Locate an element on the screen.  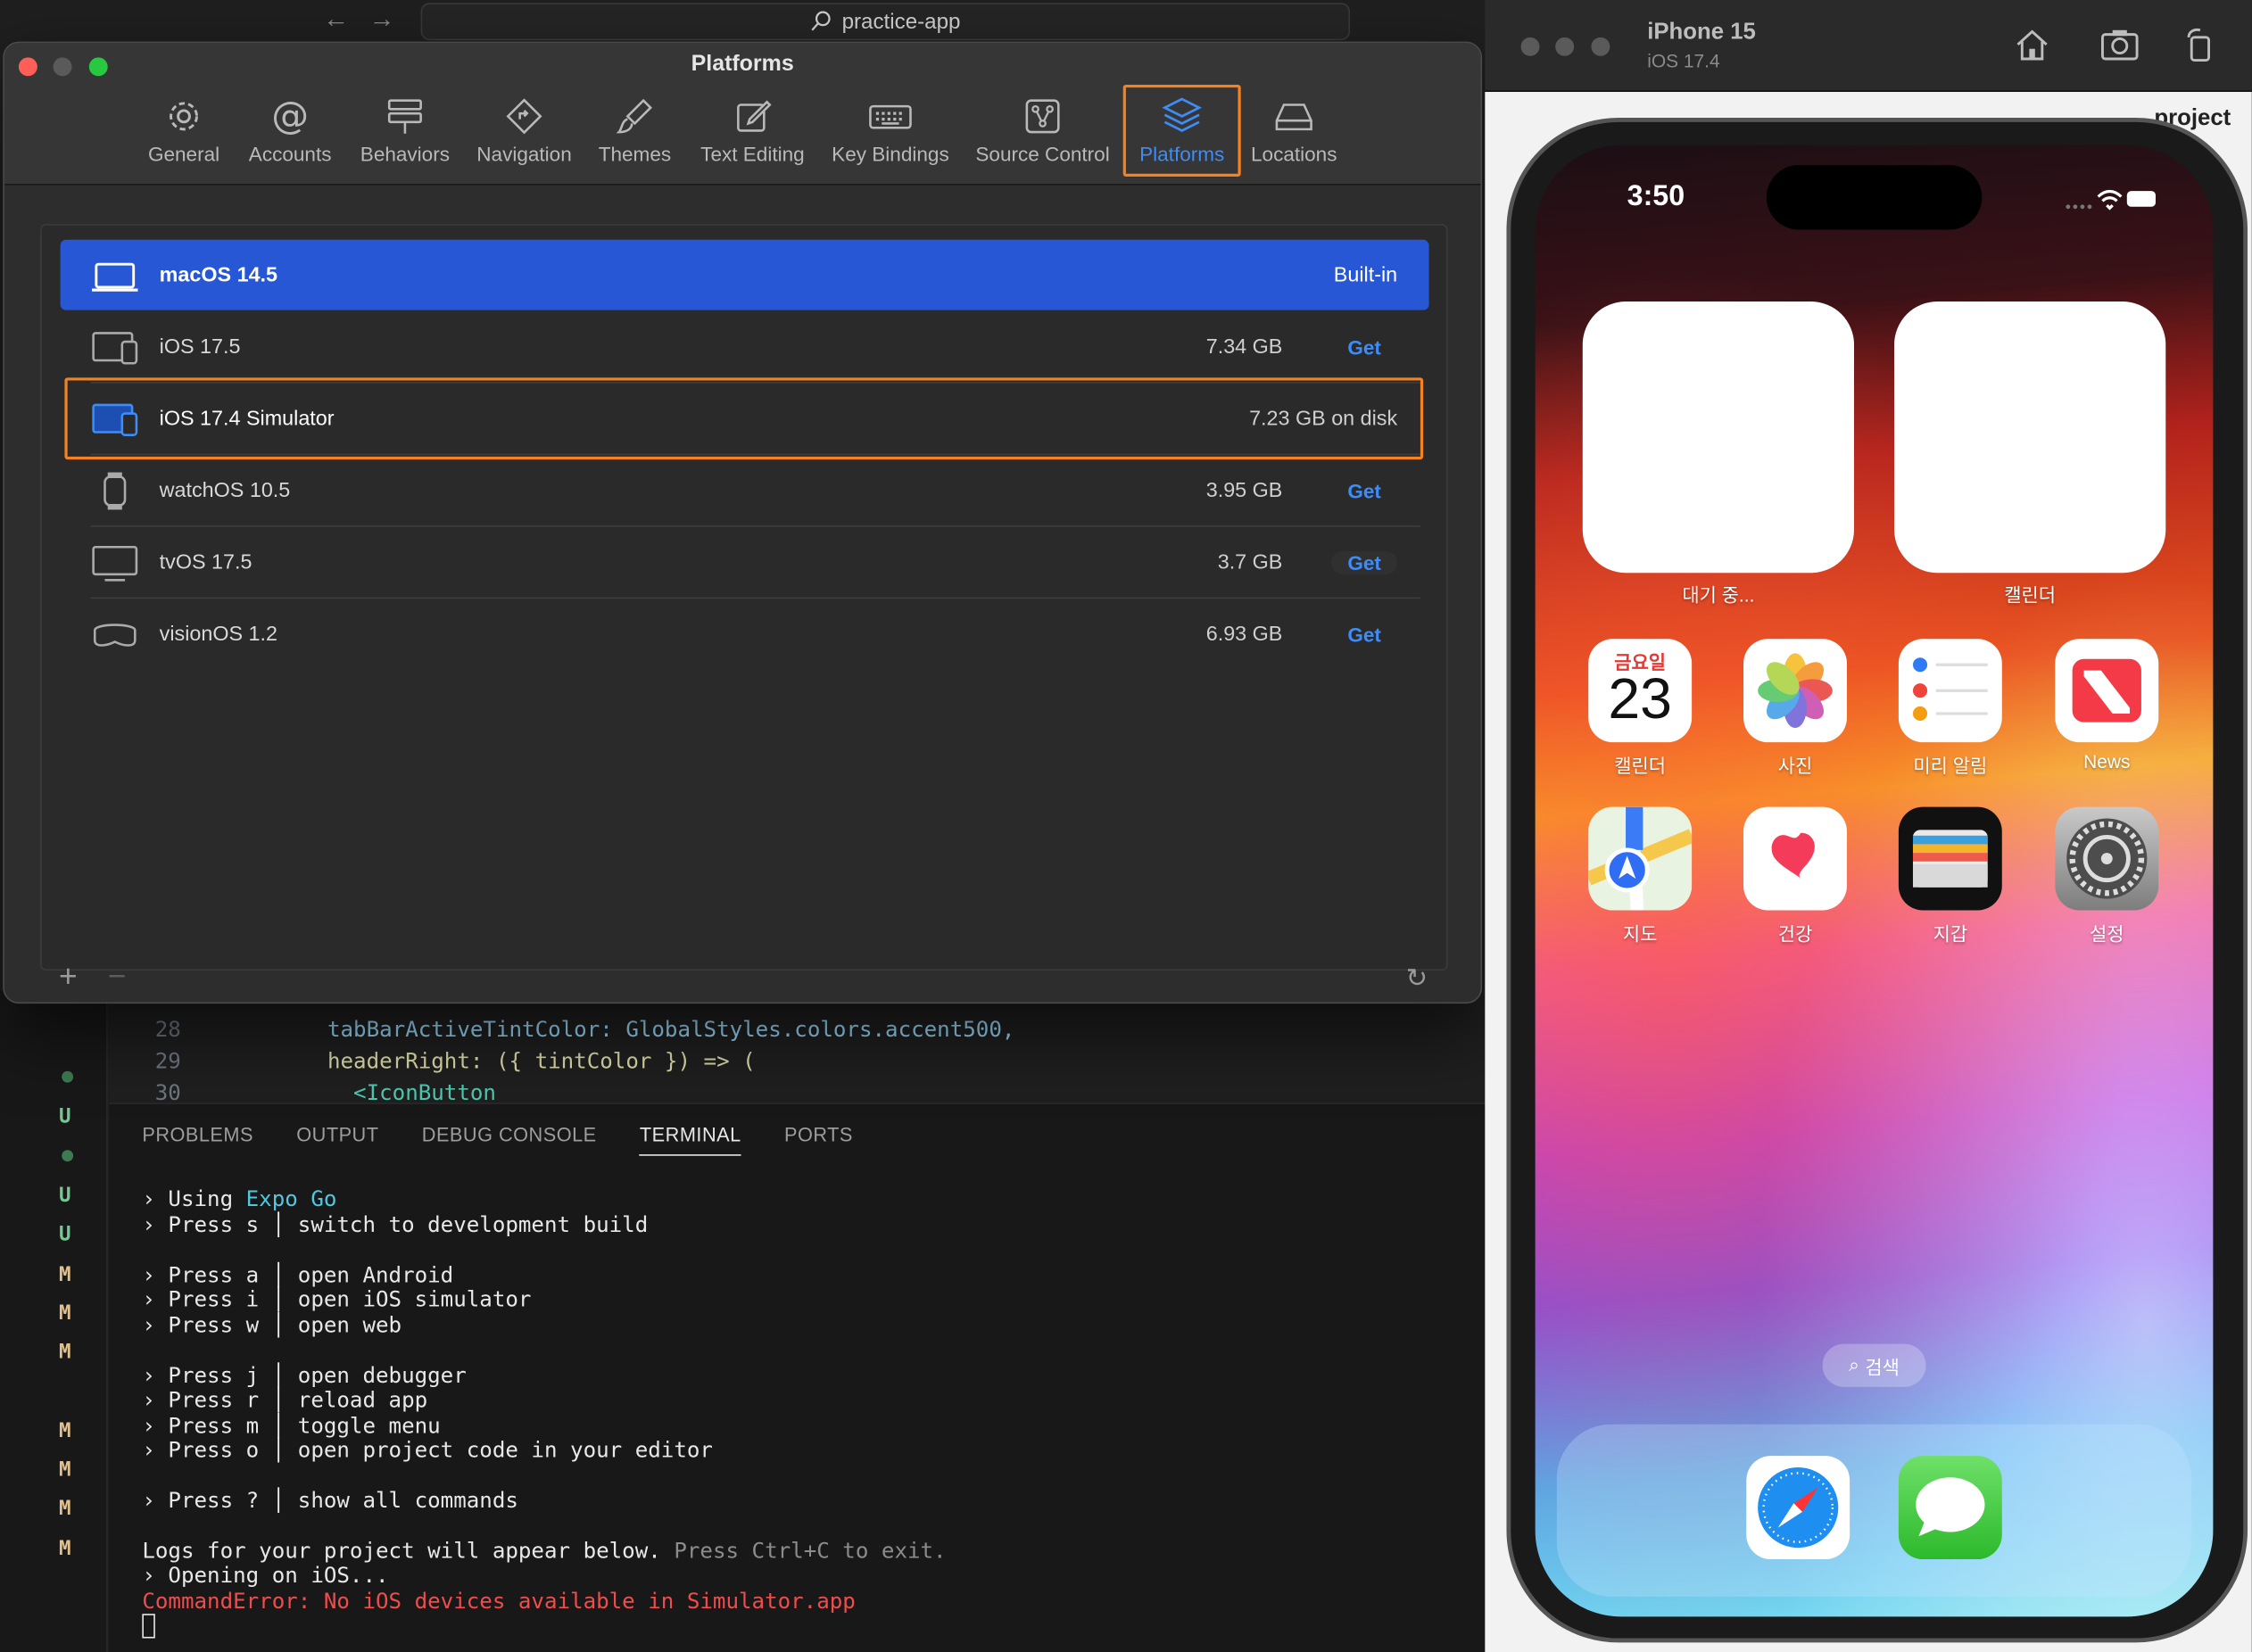
tab-themes: Themes is located at coordinates (634, 135).